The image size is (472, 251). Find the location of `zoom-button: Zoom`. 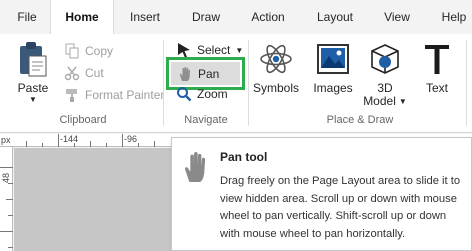

zoom-button: Zoom is located at coordinates (202, 94).